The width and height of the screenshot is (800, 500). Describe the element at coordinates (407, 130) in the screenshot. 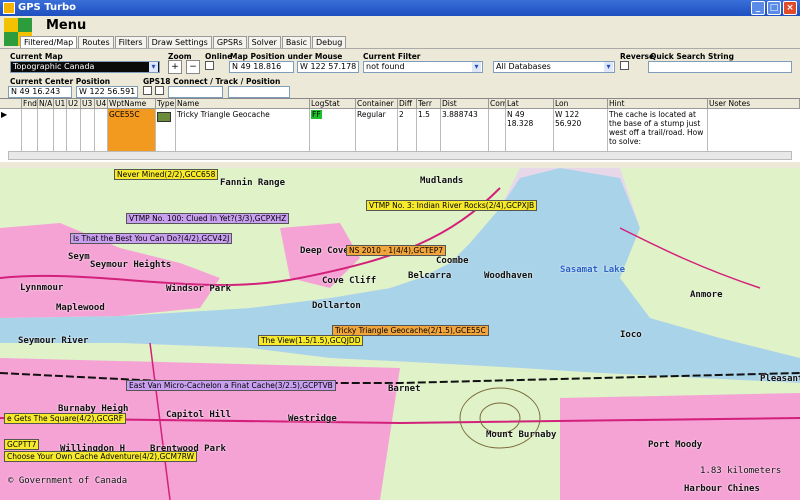

I see `cell-diff: 2` at that location.